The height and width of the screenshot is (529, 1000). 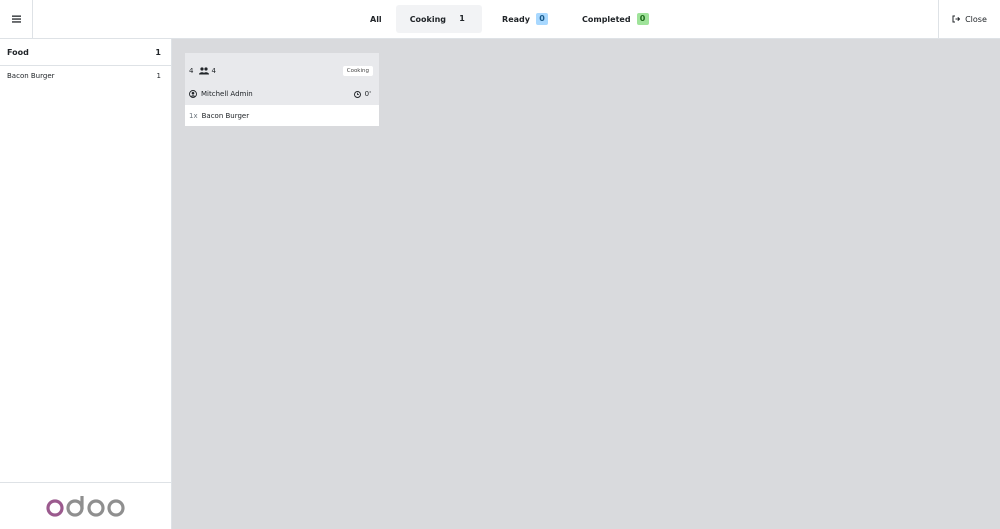 I want to click on tab-all: All, so click(x=376, y=19).